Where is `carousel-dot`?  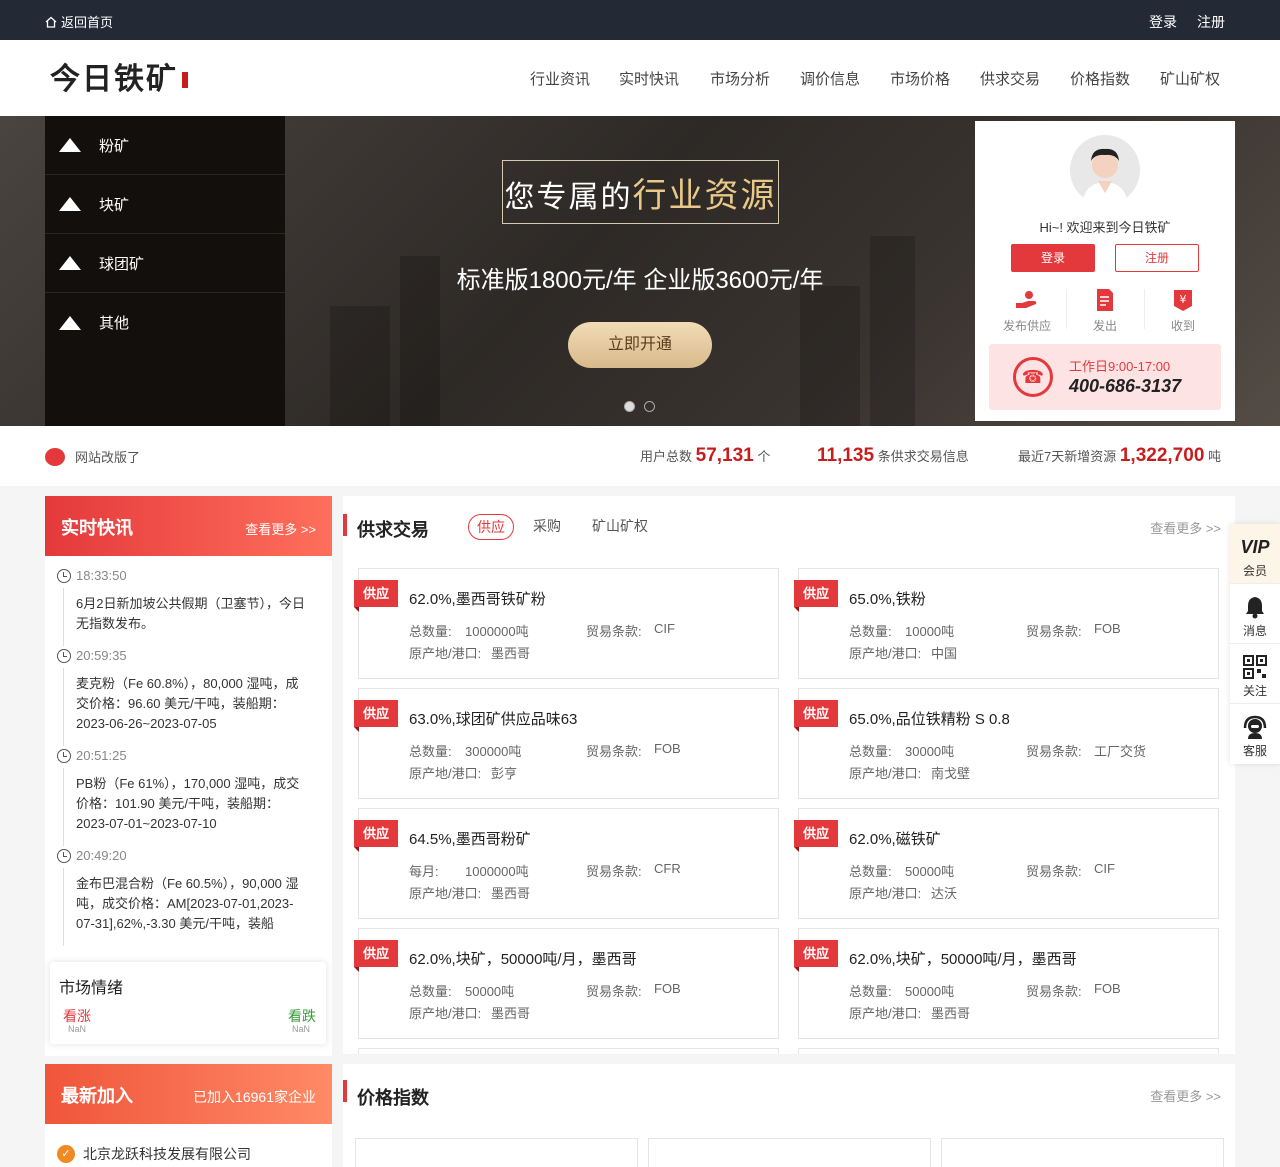 carousel-dot is located at coordinates (649, 406).